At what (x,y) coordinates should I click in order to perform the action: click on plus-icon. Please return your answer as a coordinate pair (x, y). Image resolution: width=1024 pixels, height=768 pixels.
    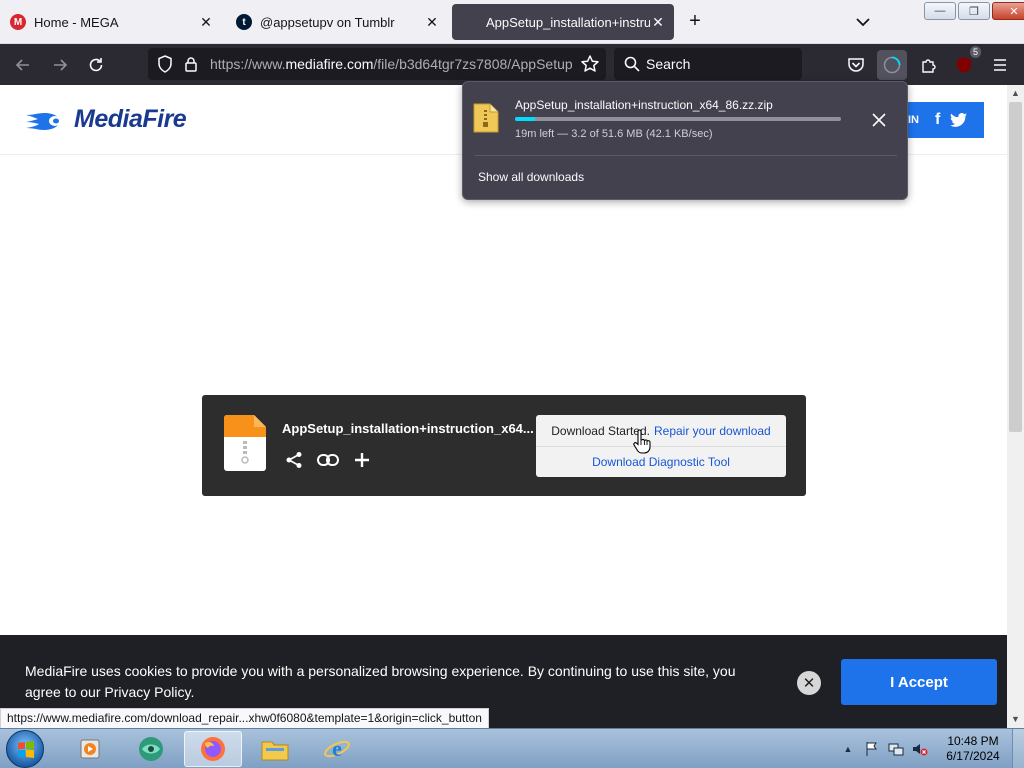
    Looking at the image, I should click on (362, 460).